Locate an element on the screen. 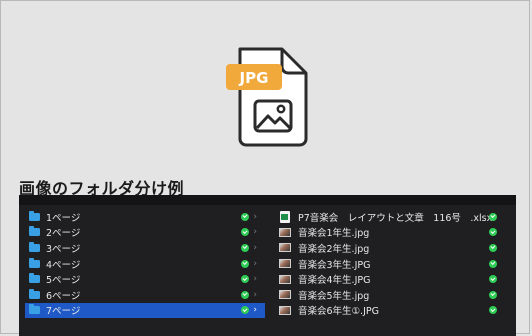  folder-row: 6ページ › is located at coordinates (145, 295).